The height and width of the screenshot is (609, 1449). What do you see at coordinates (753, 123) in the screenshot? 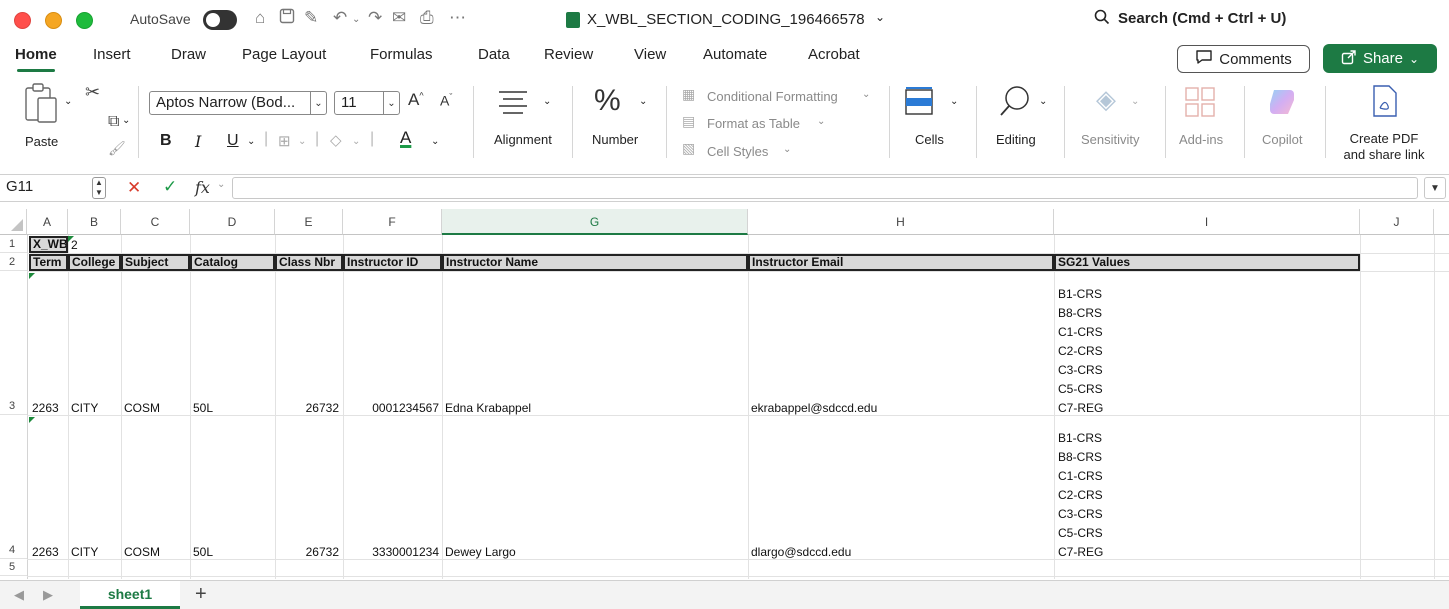
I see `format-as-table-button: Format as Table` at bounding box center [753, 123].